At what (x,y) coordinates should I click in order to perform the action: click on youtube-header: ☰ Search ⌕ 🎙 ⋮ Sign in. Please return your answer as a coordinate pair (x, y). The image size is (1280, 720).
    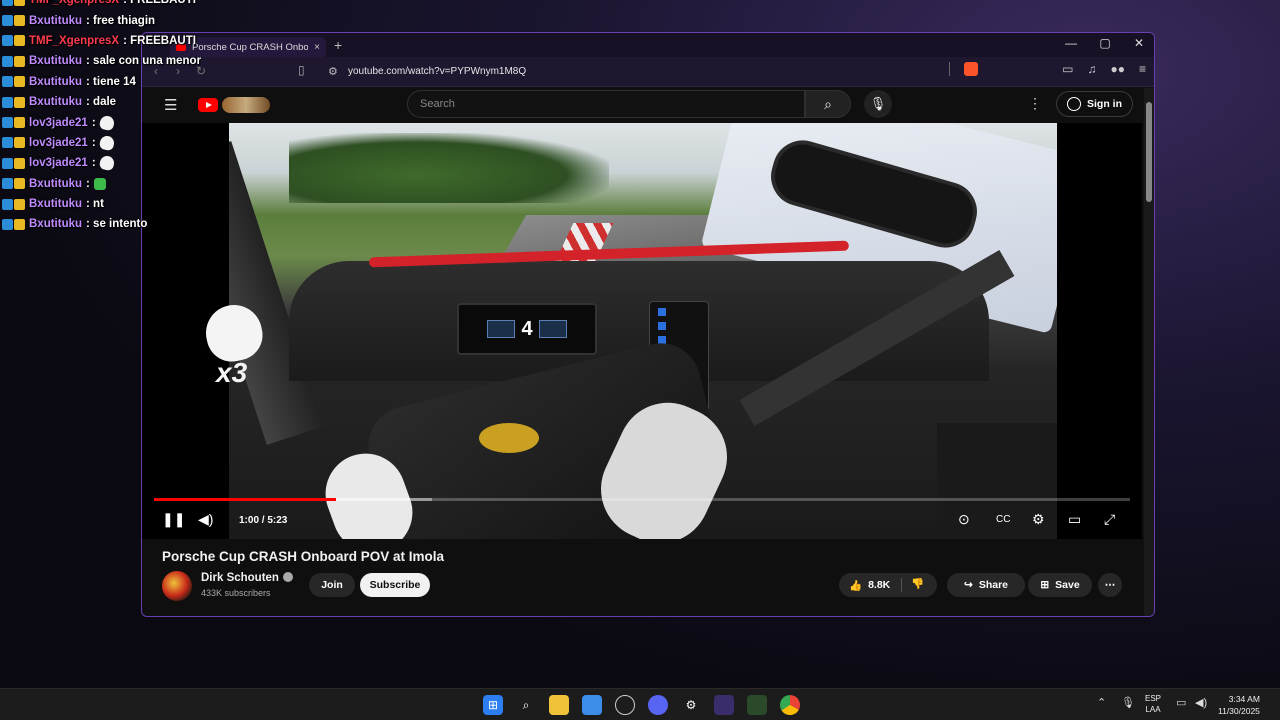
    Looking at the image, I should click on (648, 105).